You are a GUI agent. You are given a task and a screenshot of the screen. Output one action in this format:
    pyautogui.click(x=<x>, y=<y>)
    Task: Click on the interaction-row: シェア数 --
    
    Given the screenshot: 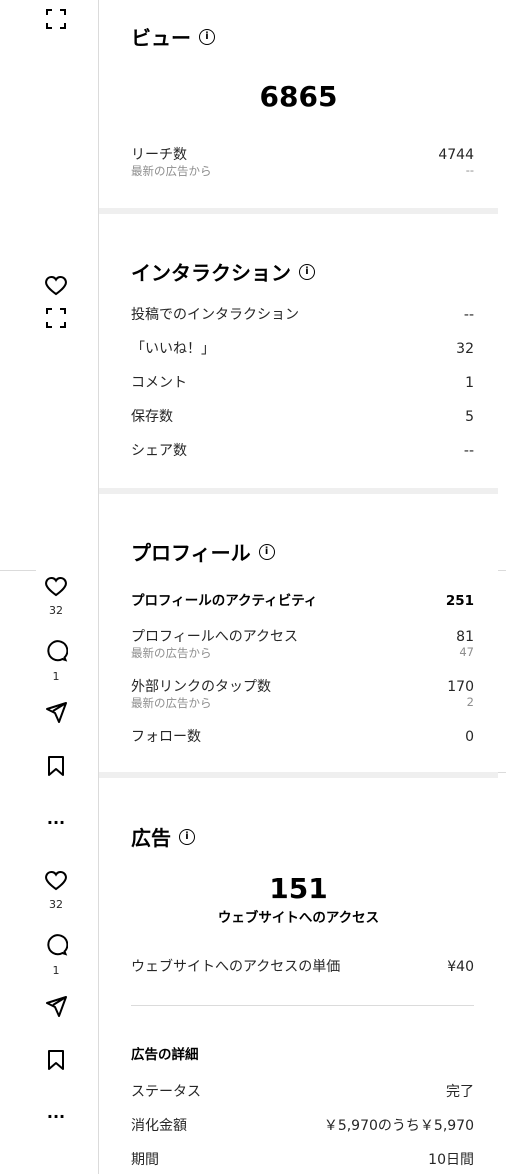 What is the action you would take?
    pyautogui.click(x=302, y=450)
    